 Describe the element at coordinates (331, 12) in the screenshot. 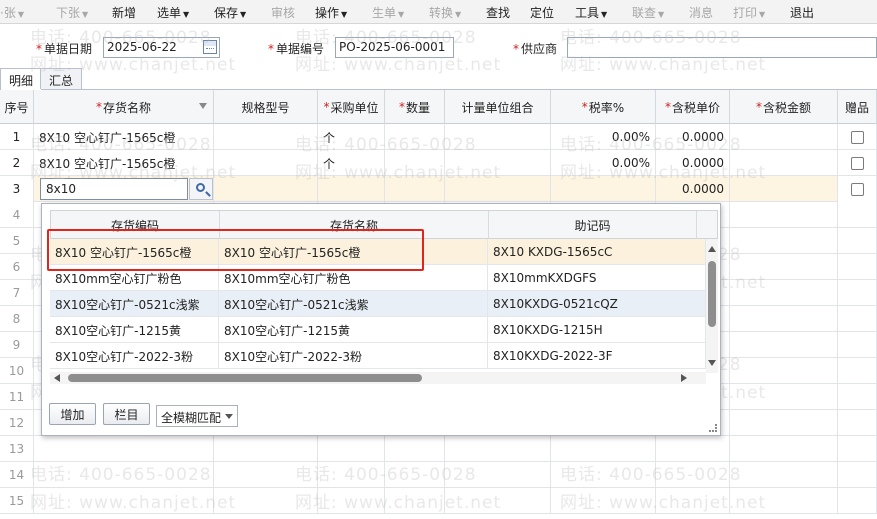

I see `toolbar-operation-button: 操作 ▼` at that location.